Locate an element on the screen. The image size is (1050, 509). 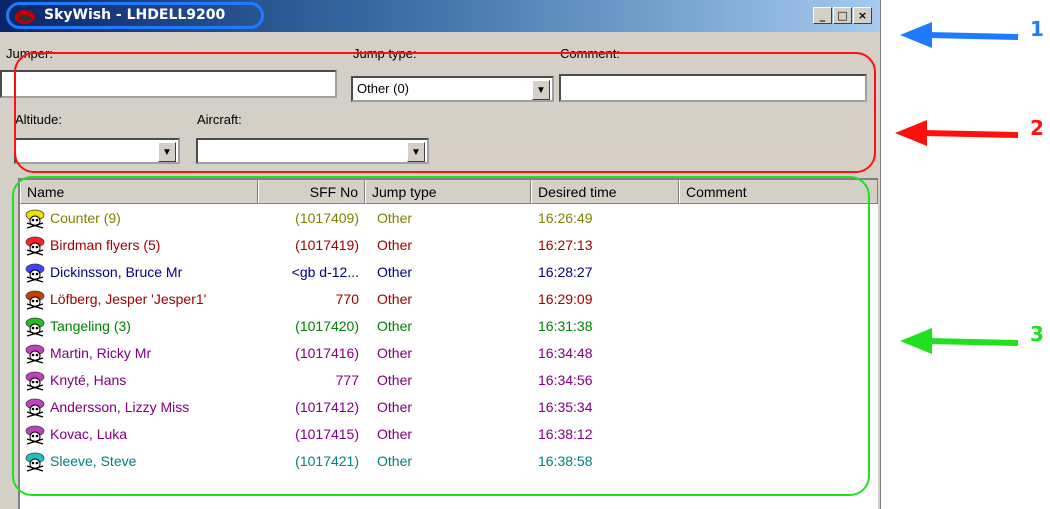
annotation-arrow-green-icon is located at coordinates (959, 341).